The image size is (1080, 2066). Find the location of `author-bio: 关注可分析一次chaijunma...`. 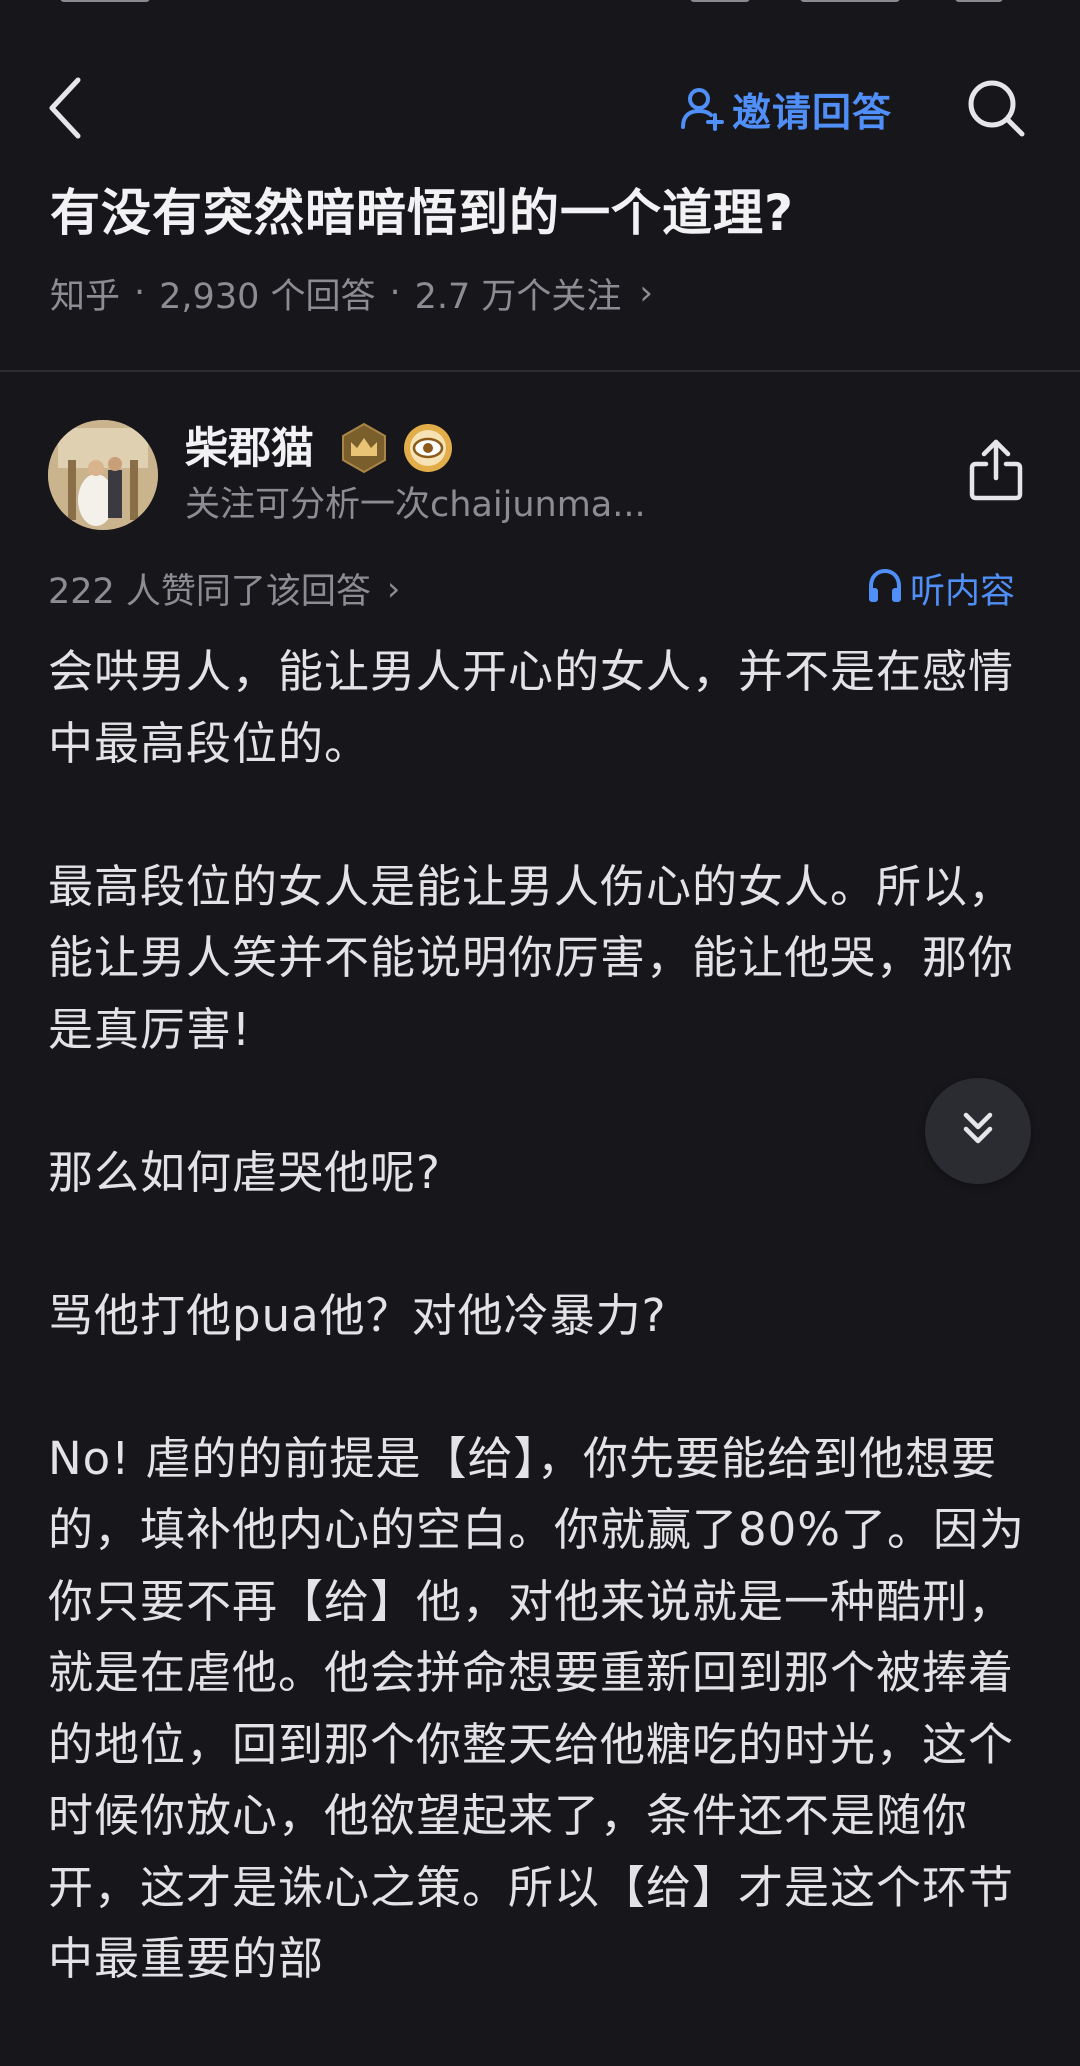

author-bio: 关注可分析一次chaijunma... is located at coordinates (415, 505).